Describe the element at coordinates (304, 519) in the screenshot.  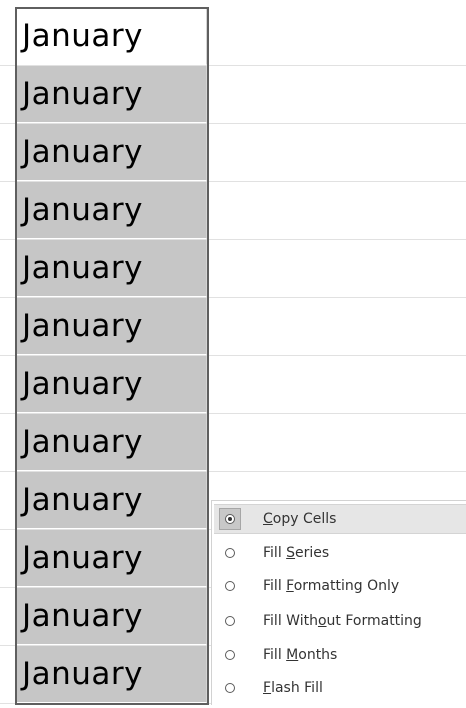
I see `label-suffix: opy Cells` at that location.